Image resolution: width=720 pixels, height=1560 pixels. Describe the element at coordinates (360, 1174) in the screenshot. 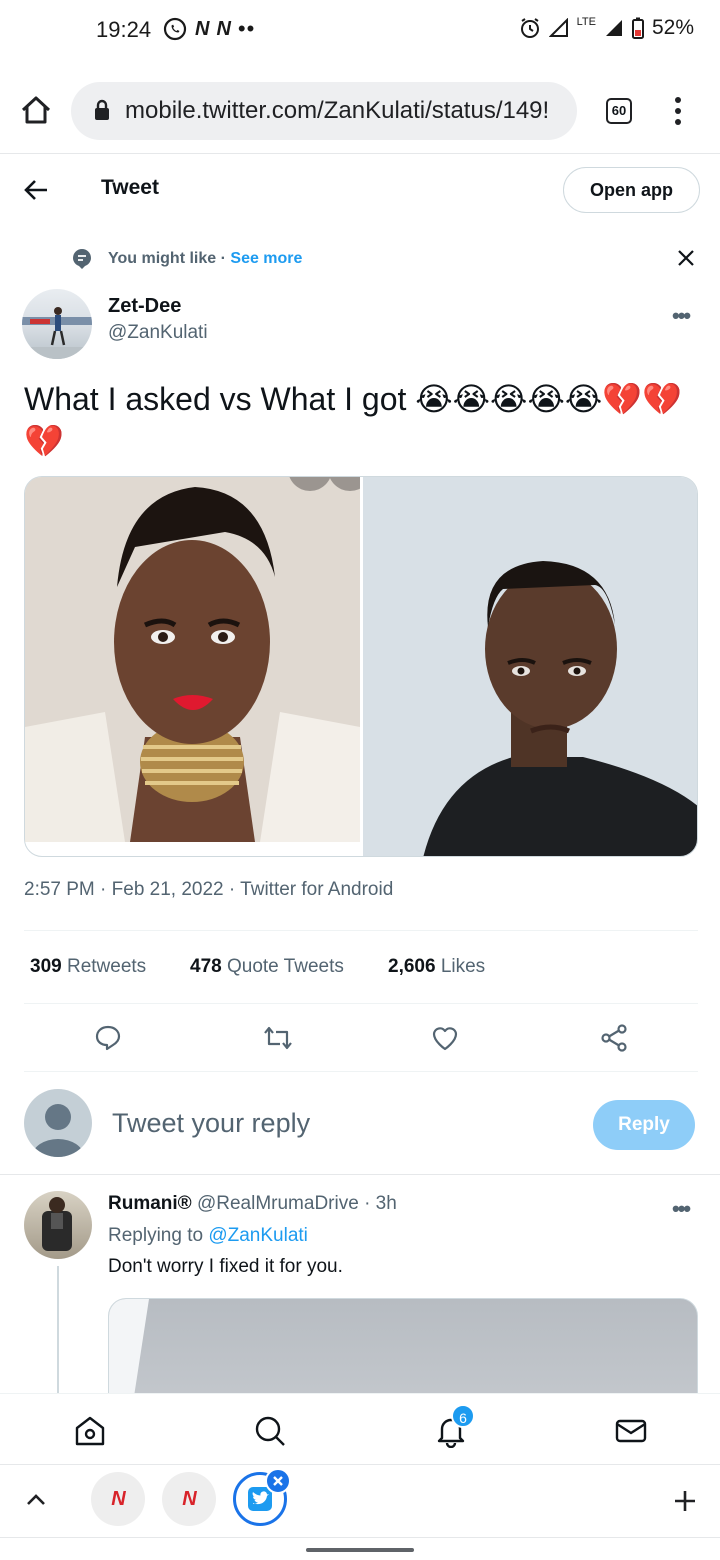

I see `composer-divider` at that location.